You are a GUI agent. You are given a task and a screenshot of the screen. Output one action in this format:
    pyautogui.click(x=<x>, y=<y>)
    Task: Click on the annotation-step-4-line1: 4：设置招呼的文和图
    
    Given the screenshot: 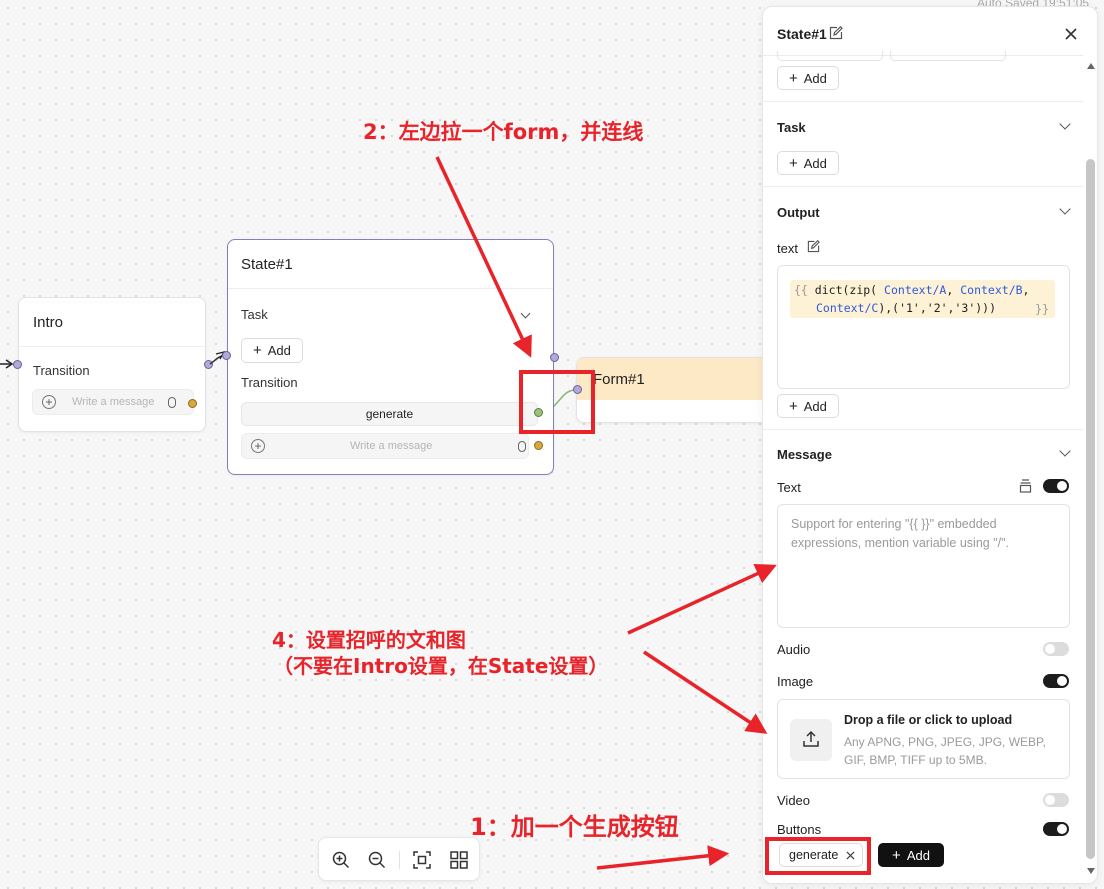 What is the action you would take?
    pyautogui.click(x=369, y=640)
    